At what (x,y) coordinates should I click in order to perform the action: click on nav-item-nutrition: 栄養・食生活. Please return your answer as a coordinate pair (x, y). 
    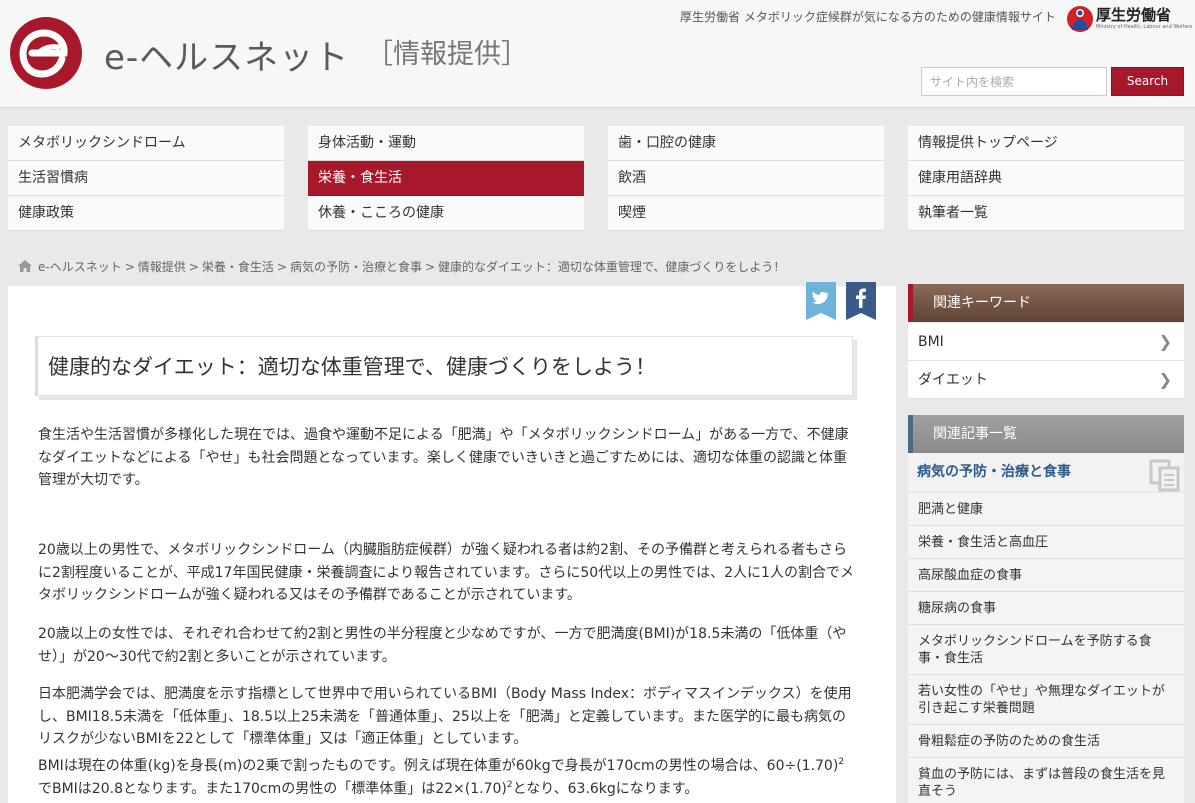
    Looking at the image, I should click on (446, 178).